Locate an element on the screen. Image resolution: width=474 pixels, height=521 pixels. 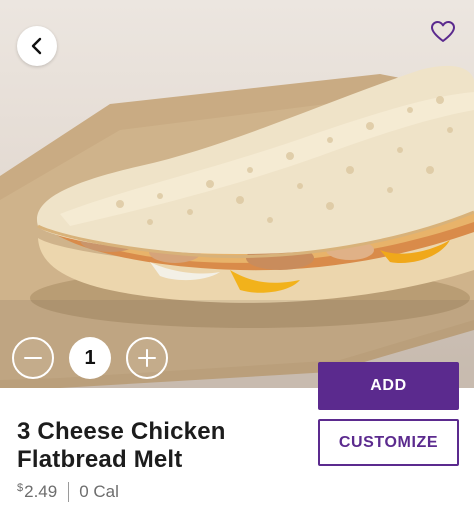
chevron-left-icon is located at coordinates (36, 46).